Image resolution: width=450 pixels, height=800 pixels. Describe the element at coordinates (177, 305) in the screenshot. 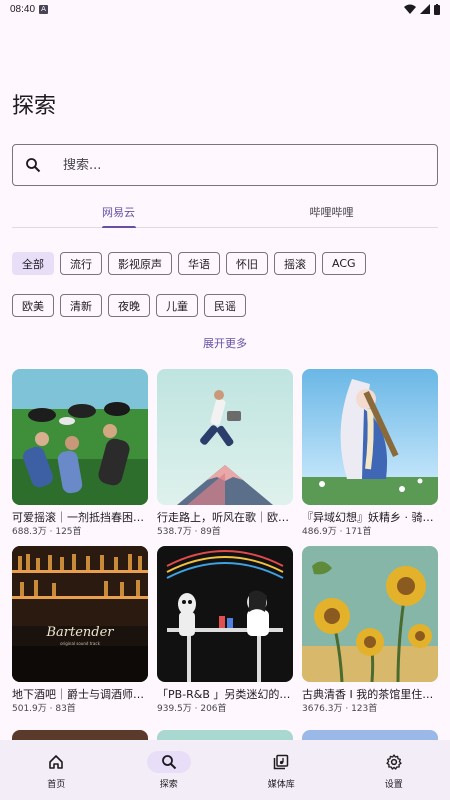

I see `chip-kids: 儿童` at that location.